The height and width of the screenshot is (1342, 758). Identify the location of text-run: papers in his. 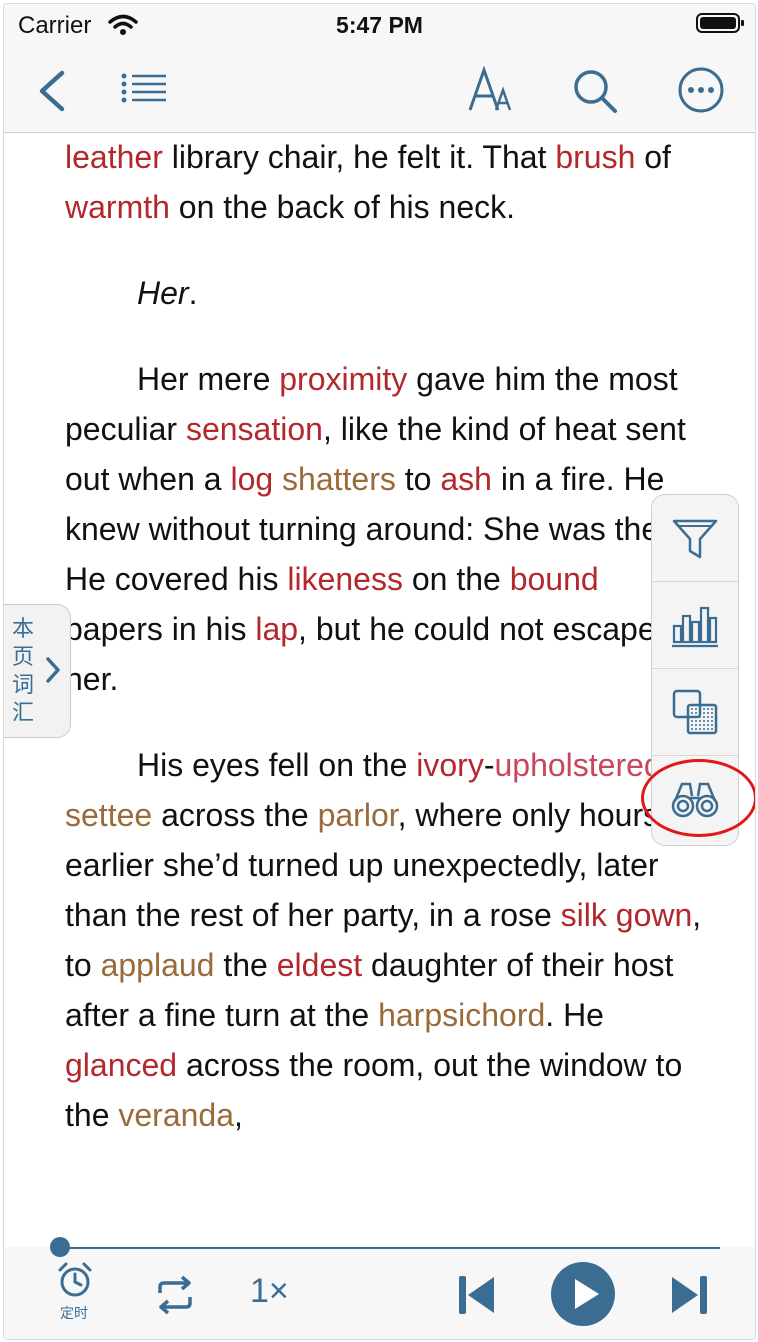
(160, 629).